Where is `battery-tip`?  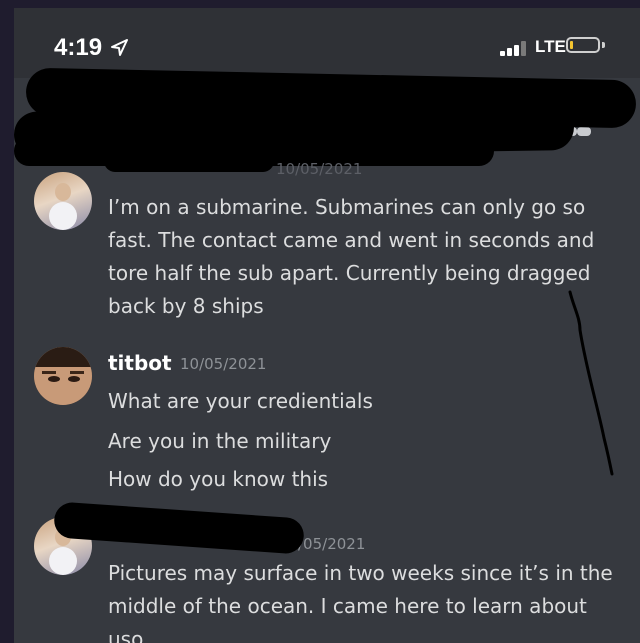 battery-tip is located at coordinates (603, 45).